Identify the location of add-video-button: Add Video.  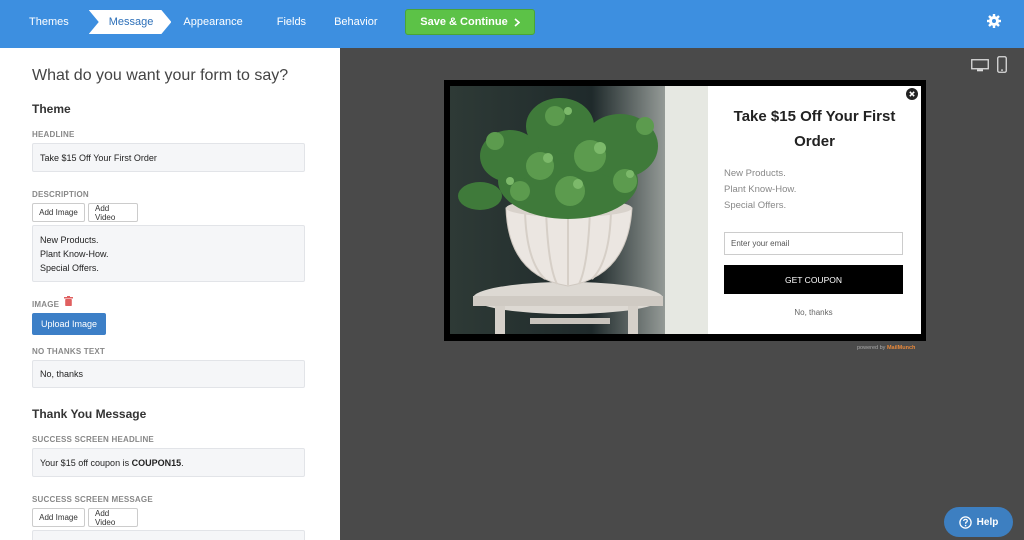
(113, 212).